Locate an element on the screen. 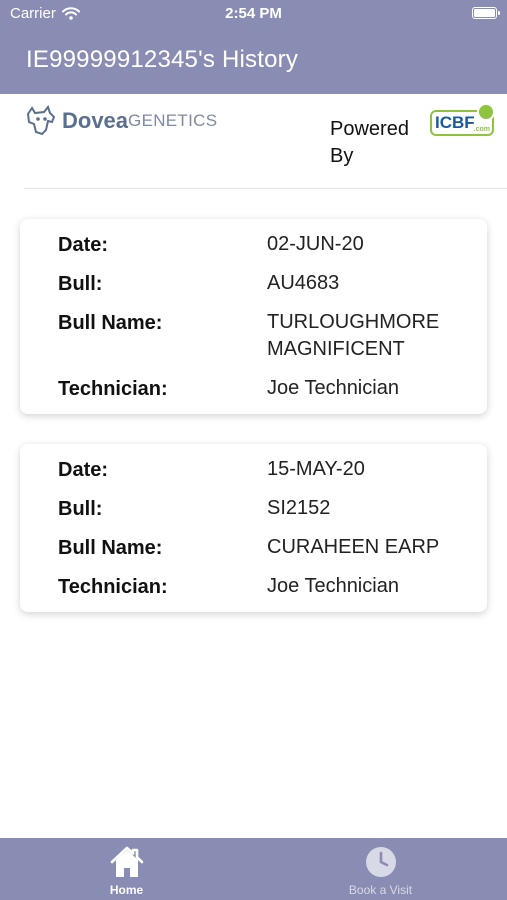 The width and height of the screenshot is (507, 900). status-bar: Carrier 2:54 PM is located at coordinates (253, 14).